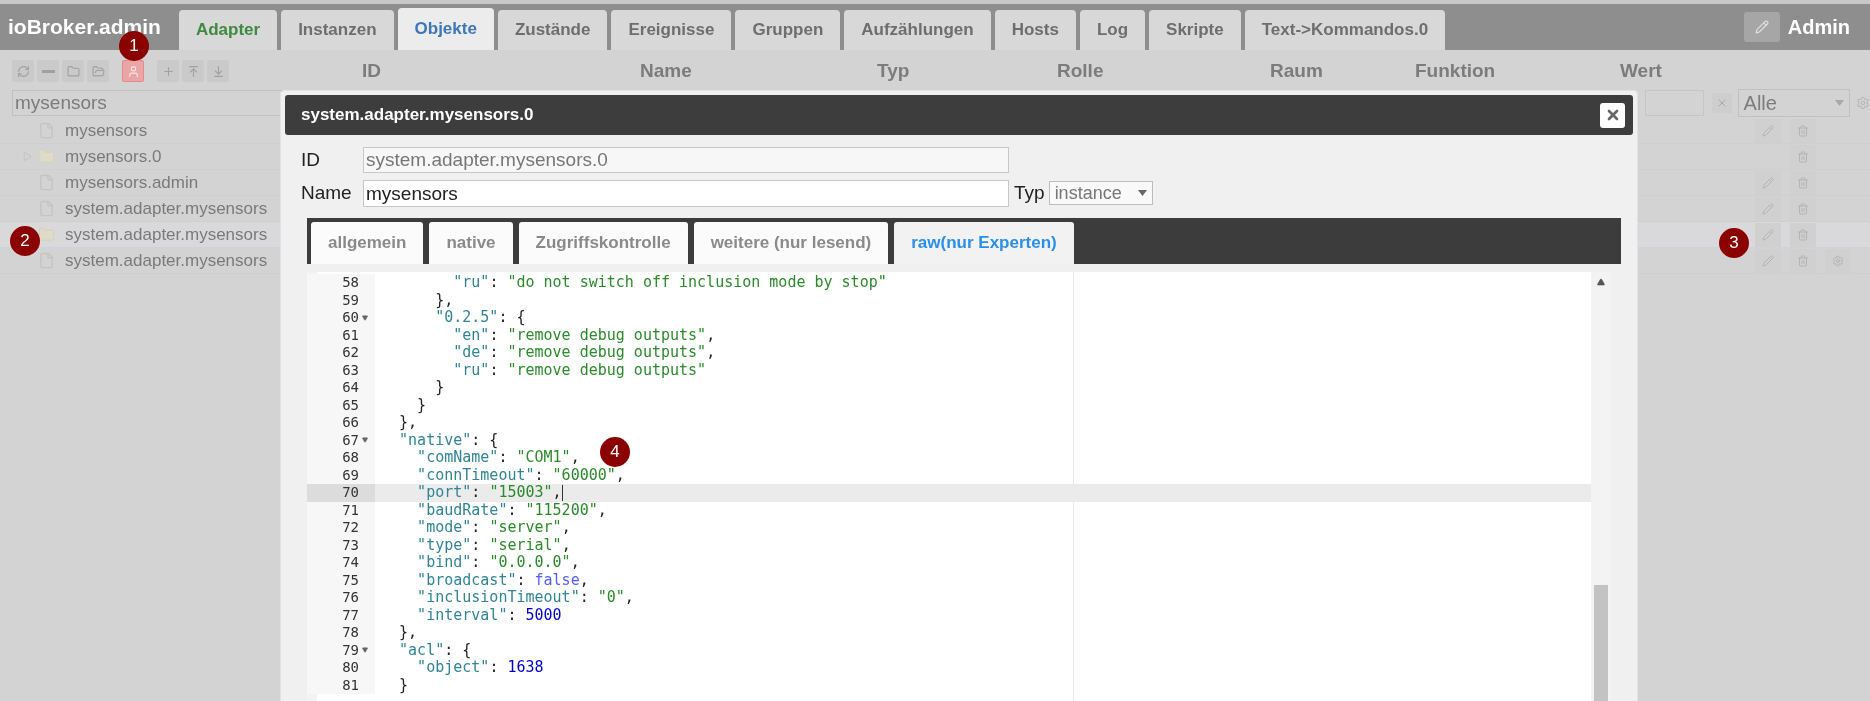 The image size is (1870, 701). Describe the element at coordinates (686, 193) in the screenshot. I see `name-field: mysensors` at that location.